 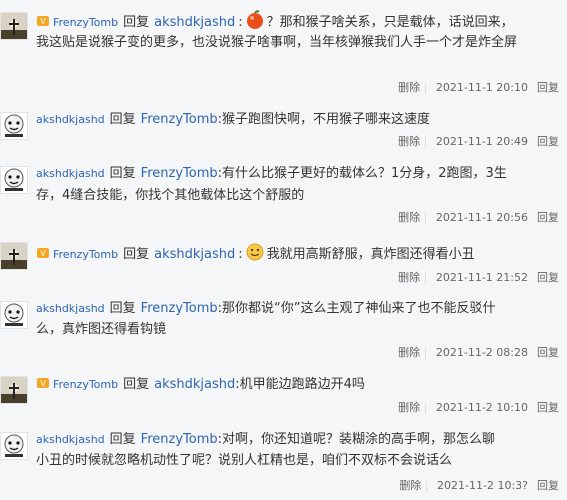 I want to click on comment-text-cont: 存，4缝合技能，你找个其他载体比这个舒服的, so click(x=170, y=195).